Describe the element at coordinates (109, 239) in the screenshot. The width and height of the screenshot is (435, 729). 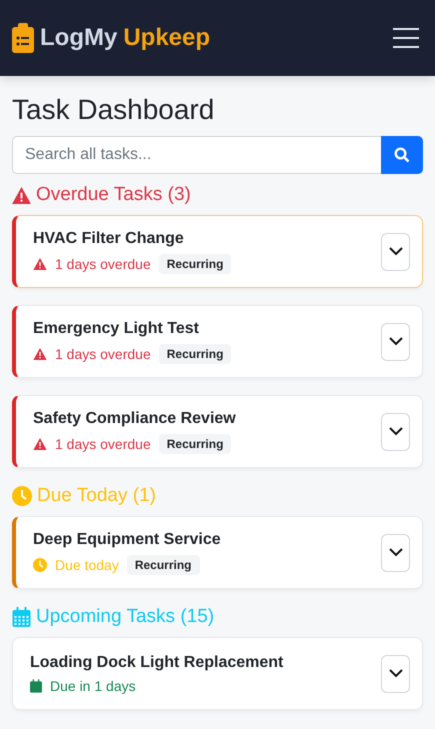
I see `task-name: HVAC Filter Change` at that location.